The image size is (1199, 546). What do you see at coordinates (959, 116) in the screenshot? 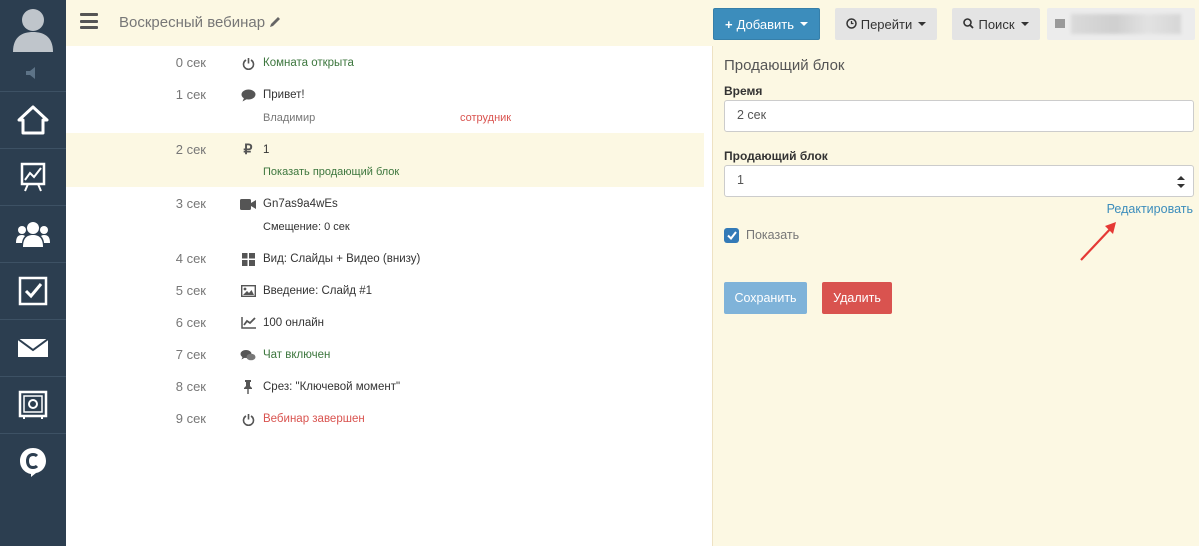
I see `time-input: 2 сек` at bounding box center [959, 116].